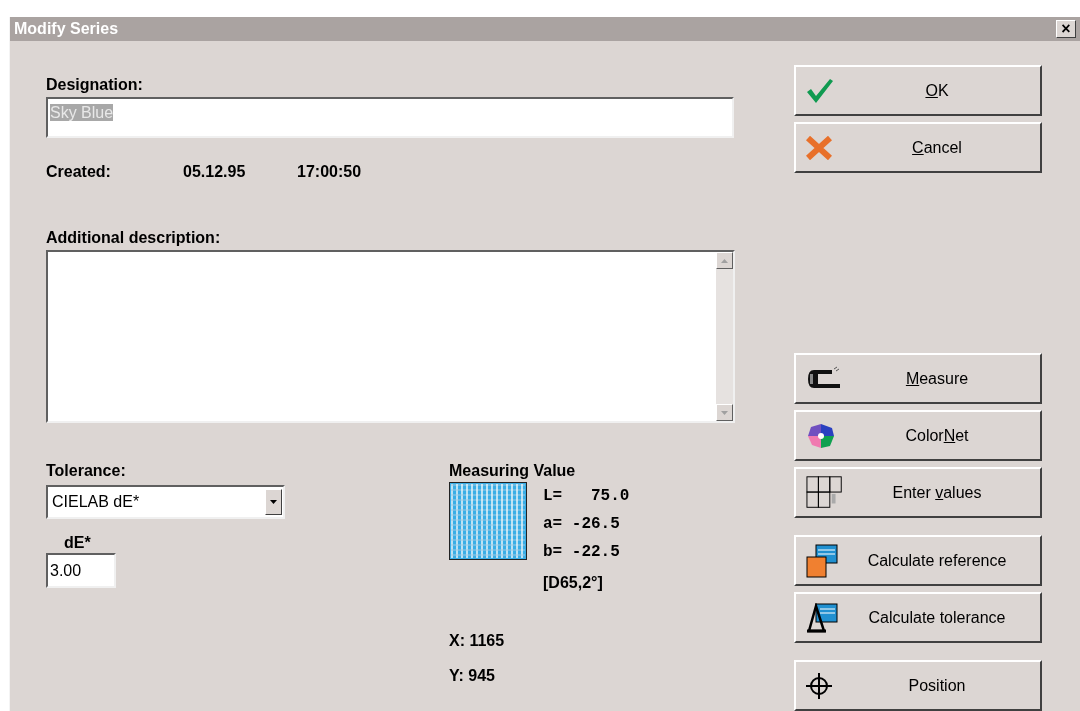 Image resolution: width=1080 pixels, height=711 pixels. I want to click on created-date: 05.12.95, so click(215, 172).